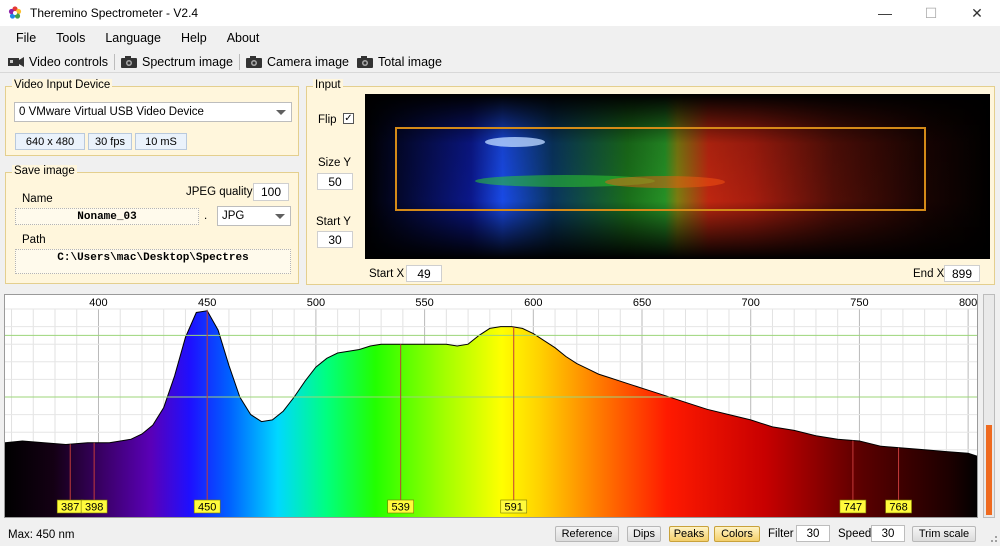 The width and height of the screenshot is (1000, 546). Describe the element at coordinates (859, 303) in the screenshot. I see `x-tick-label: 750` at that location.